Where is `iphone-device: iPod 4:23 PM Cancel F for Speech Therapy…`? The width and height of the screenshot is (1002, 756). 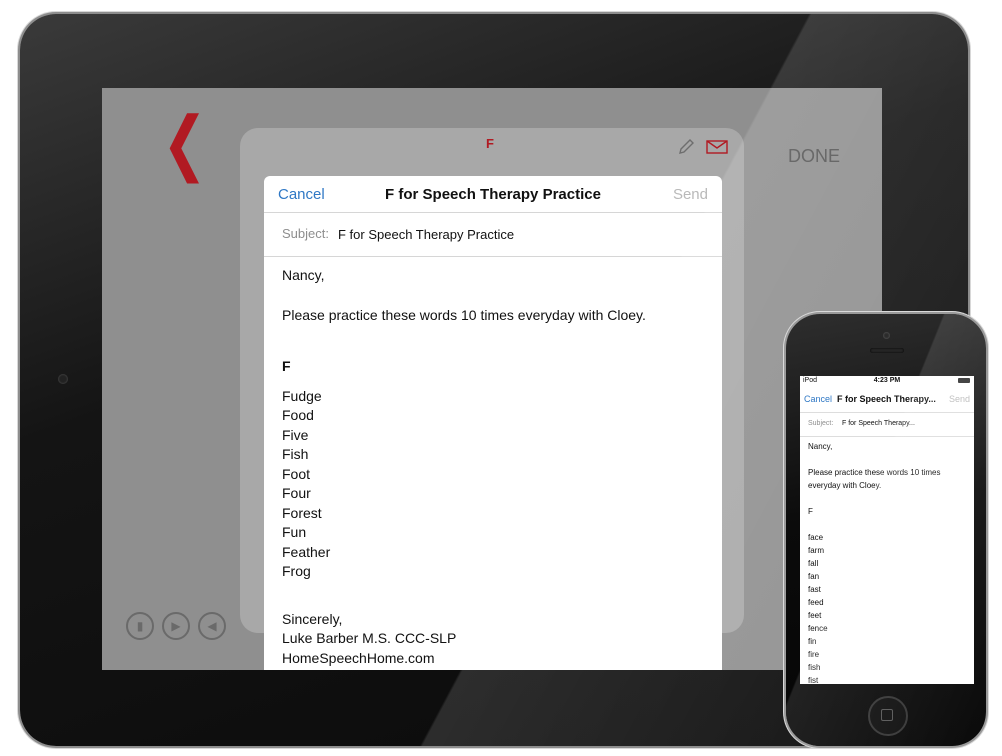 iphone-device: iPod 4:23 PM Cancel F for Speech Therapy… is located at coordinates (886, 530).